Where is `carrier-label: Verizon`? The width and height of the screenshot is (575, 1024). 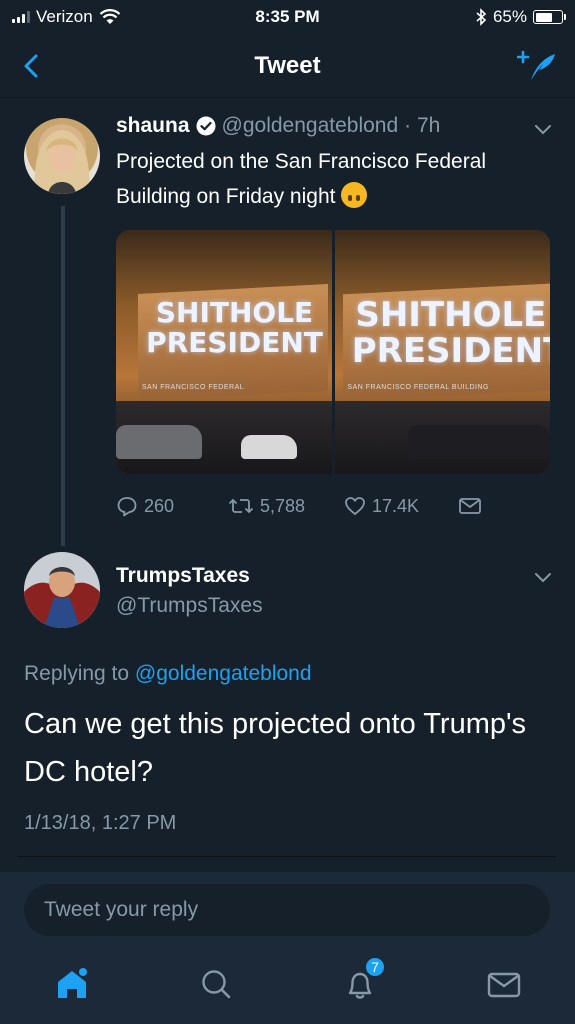 carrier-label: Verizon is located at coordinates (64, 16).